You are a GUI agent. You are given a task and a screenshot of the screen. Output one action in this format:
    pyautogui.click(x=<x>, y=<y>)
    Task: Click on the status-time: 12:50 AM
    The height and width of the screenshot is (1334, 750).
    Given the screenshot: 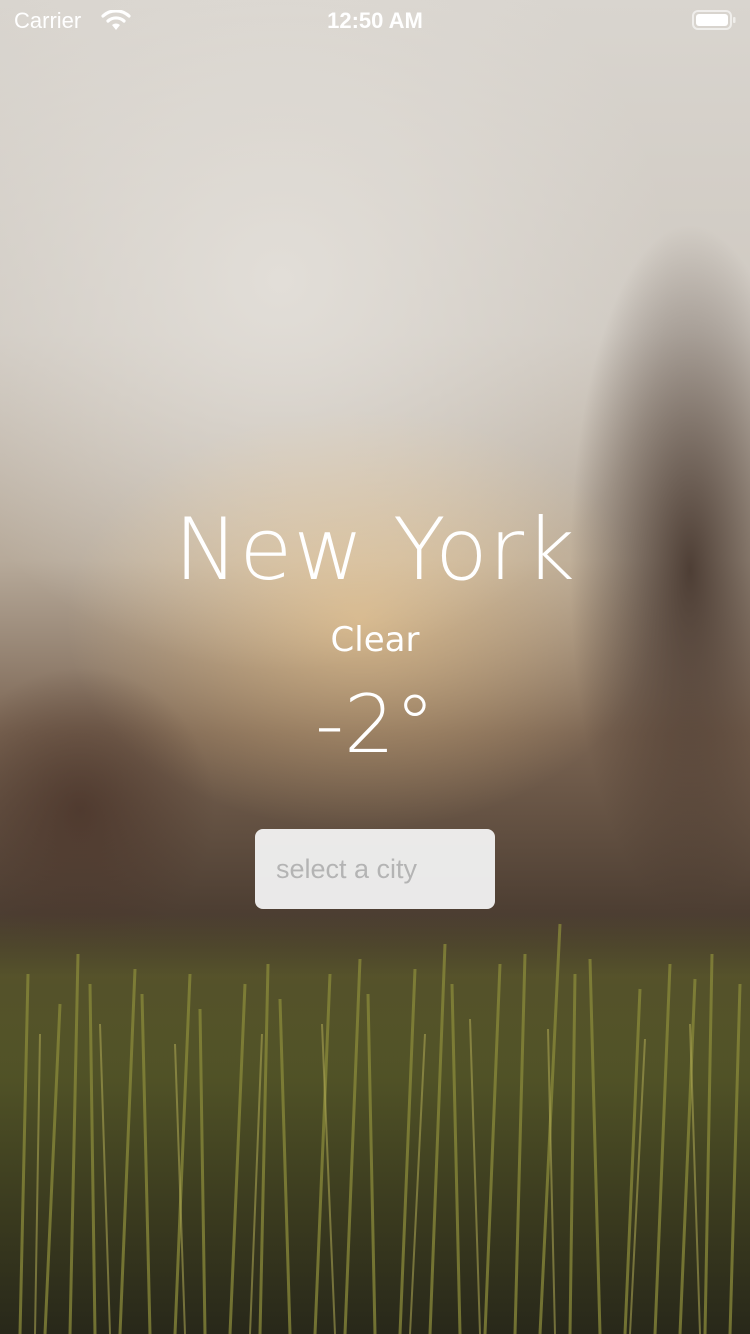 What is the action you would take?
    pyautogui.click(x=375, y=20)
    